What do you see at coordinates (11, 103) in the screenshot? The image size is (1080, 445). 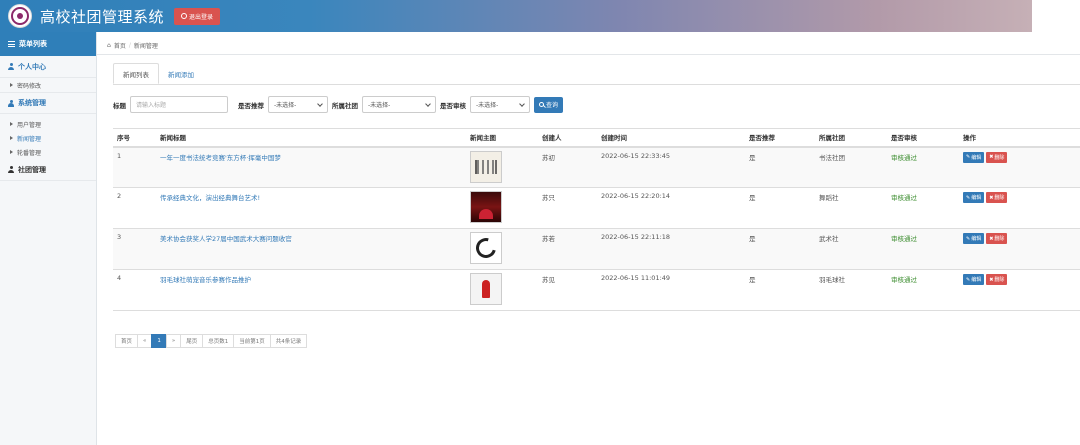 I see `user-icon` at bounding box center [11, 103].